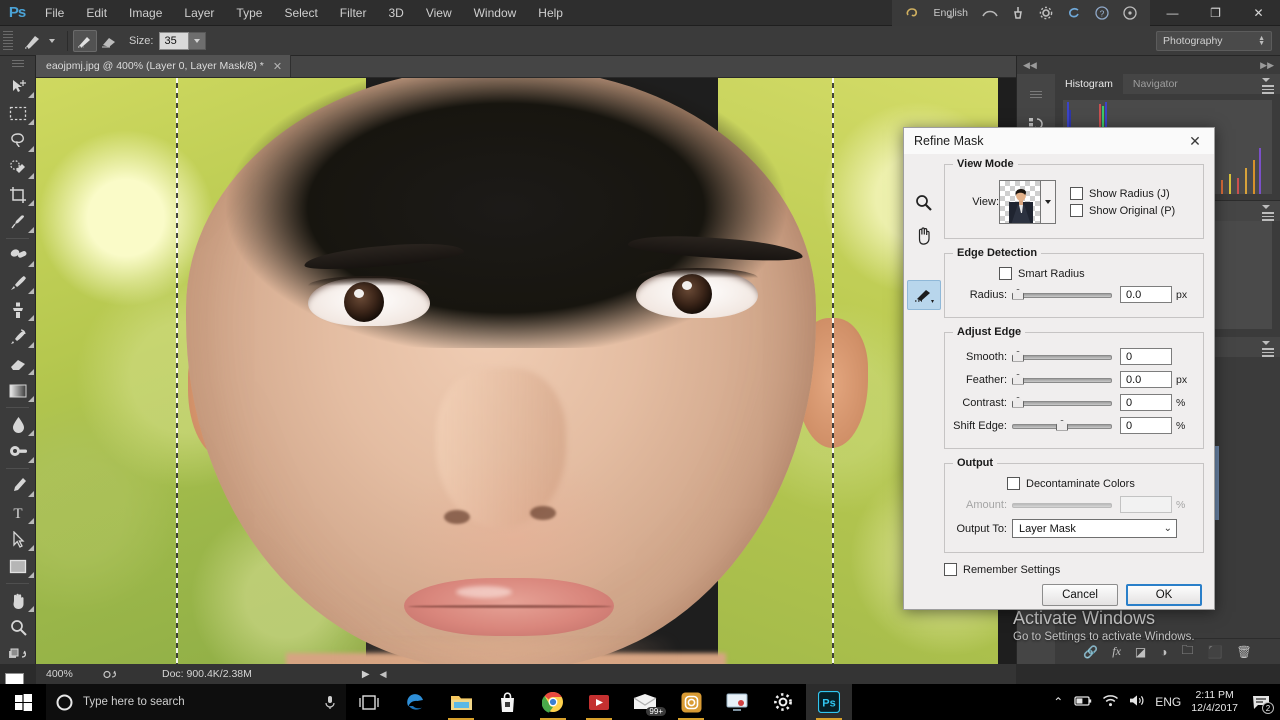 The image size is (1280, 720). I want to click on feather-slider, so click(1062, 380).